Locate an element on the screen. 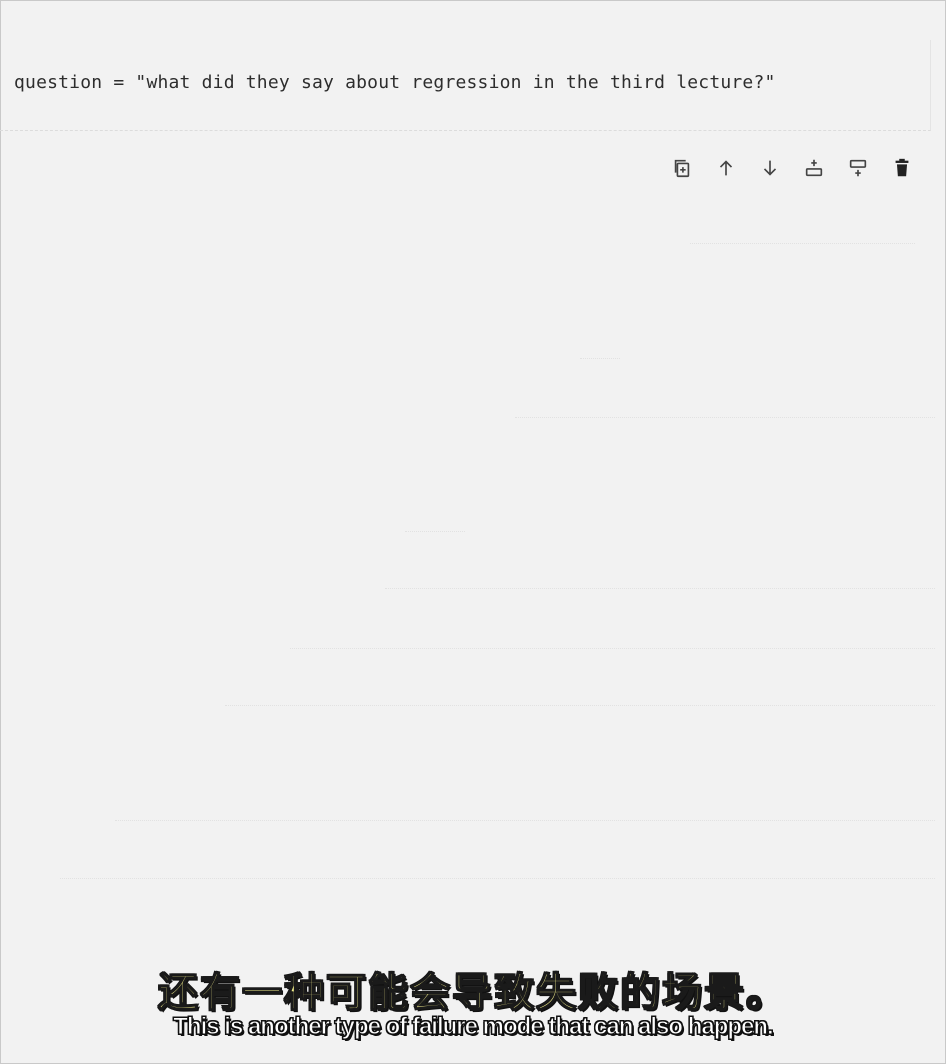 The height and width of the screenshot is (1064, 946). insert-cell-above-button is located at coordinates (814, 168).